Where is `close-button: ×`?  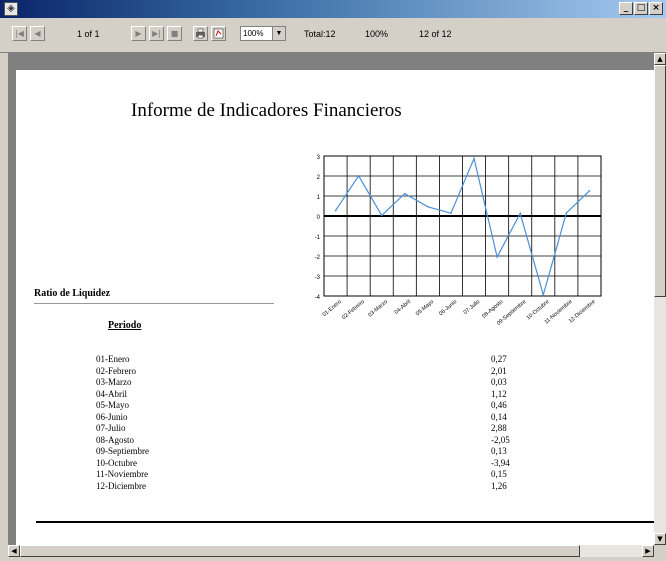
close-button: × is located at coordinates (656, 8).